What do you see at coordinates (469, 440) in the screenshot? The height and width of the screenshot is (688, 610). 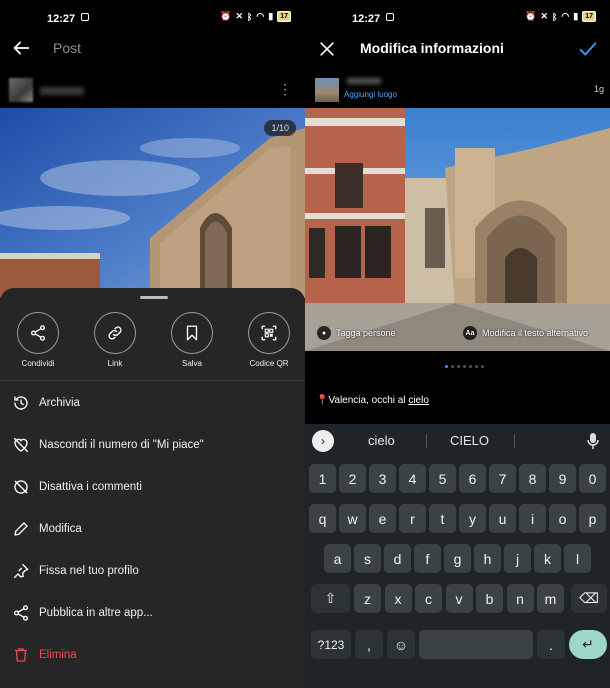 I see `suggestion-2: CIELO` at bounding box center [469, 440].